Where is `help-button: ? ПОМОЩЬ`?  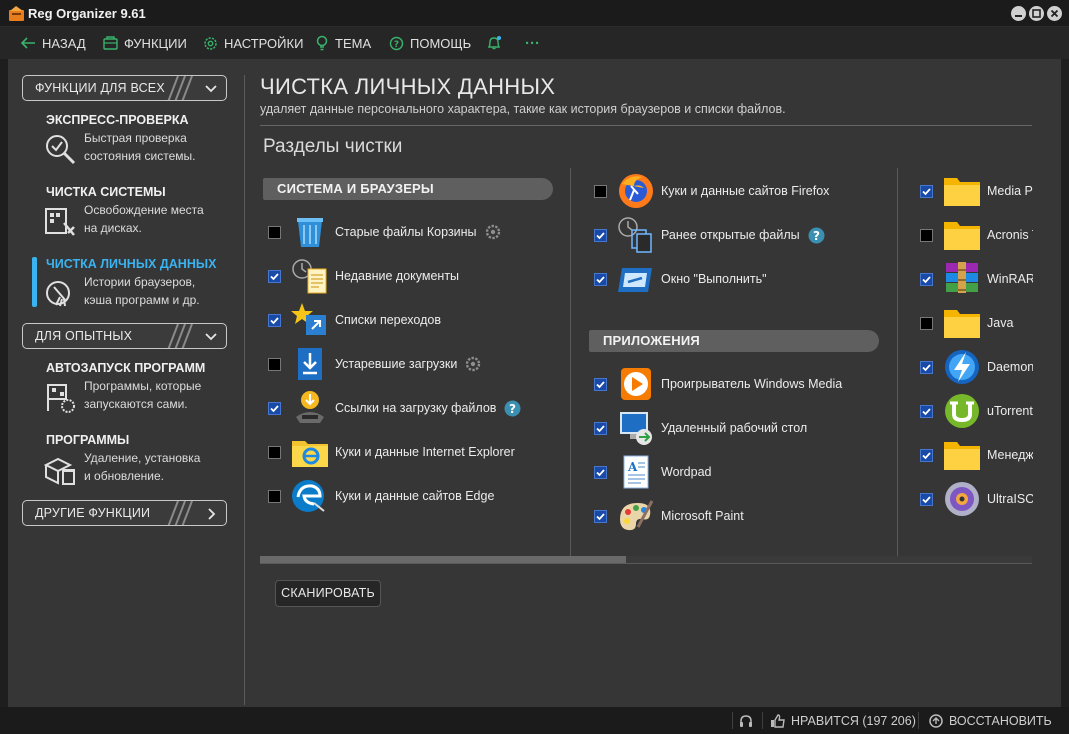 help-button: ? ПОМОЩЬ is located at coordinates (430, 43).